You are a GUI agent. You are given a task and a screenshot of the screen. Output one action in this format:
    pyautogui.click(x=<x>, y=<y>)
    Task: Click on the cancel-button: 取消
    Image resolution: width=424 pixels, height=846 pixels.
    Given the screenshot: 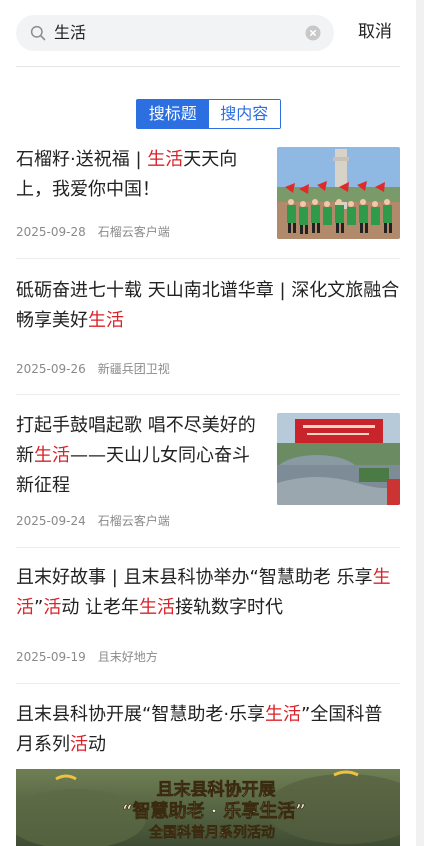 What is the action you would take?
    pyautogui.click(x=375, y=32)
    